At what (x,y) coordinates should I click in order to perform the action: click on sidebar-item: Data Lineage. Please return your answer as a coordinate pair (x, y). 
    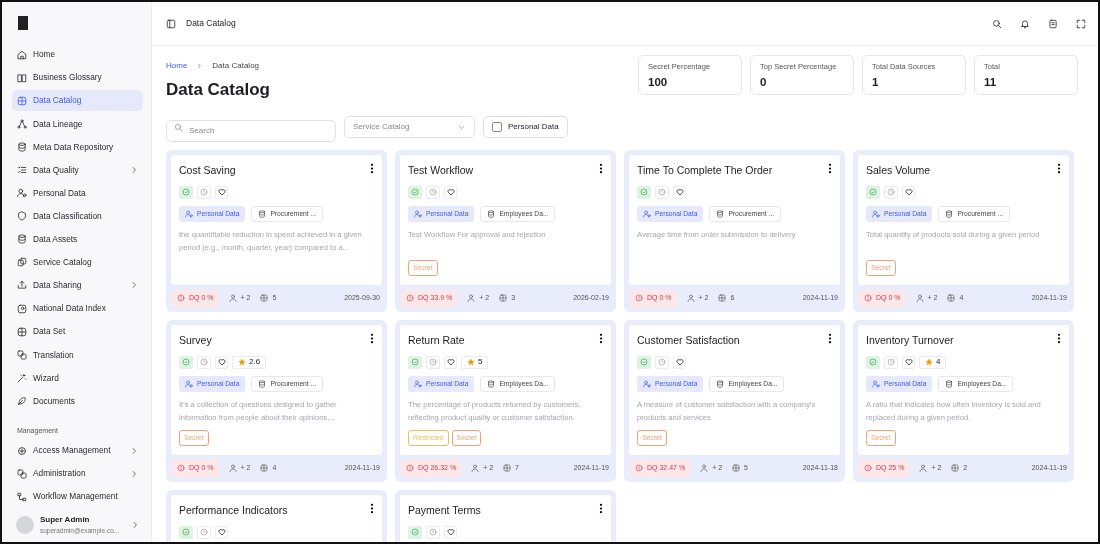
    Looking at the image, I should click on (77, 124).